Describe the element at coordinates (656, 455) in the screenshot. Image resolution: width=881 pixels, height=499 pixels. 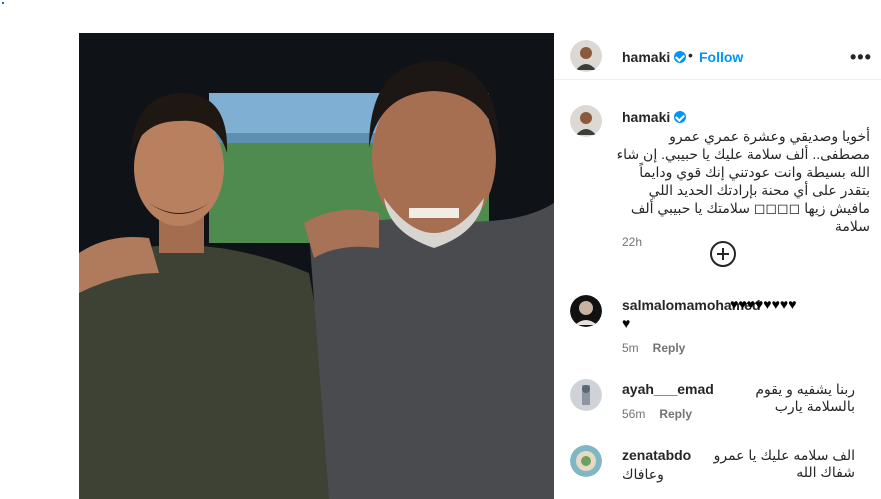
I see `commenter-username: zenatabdo` at that location.